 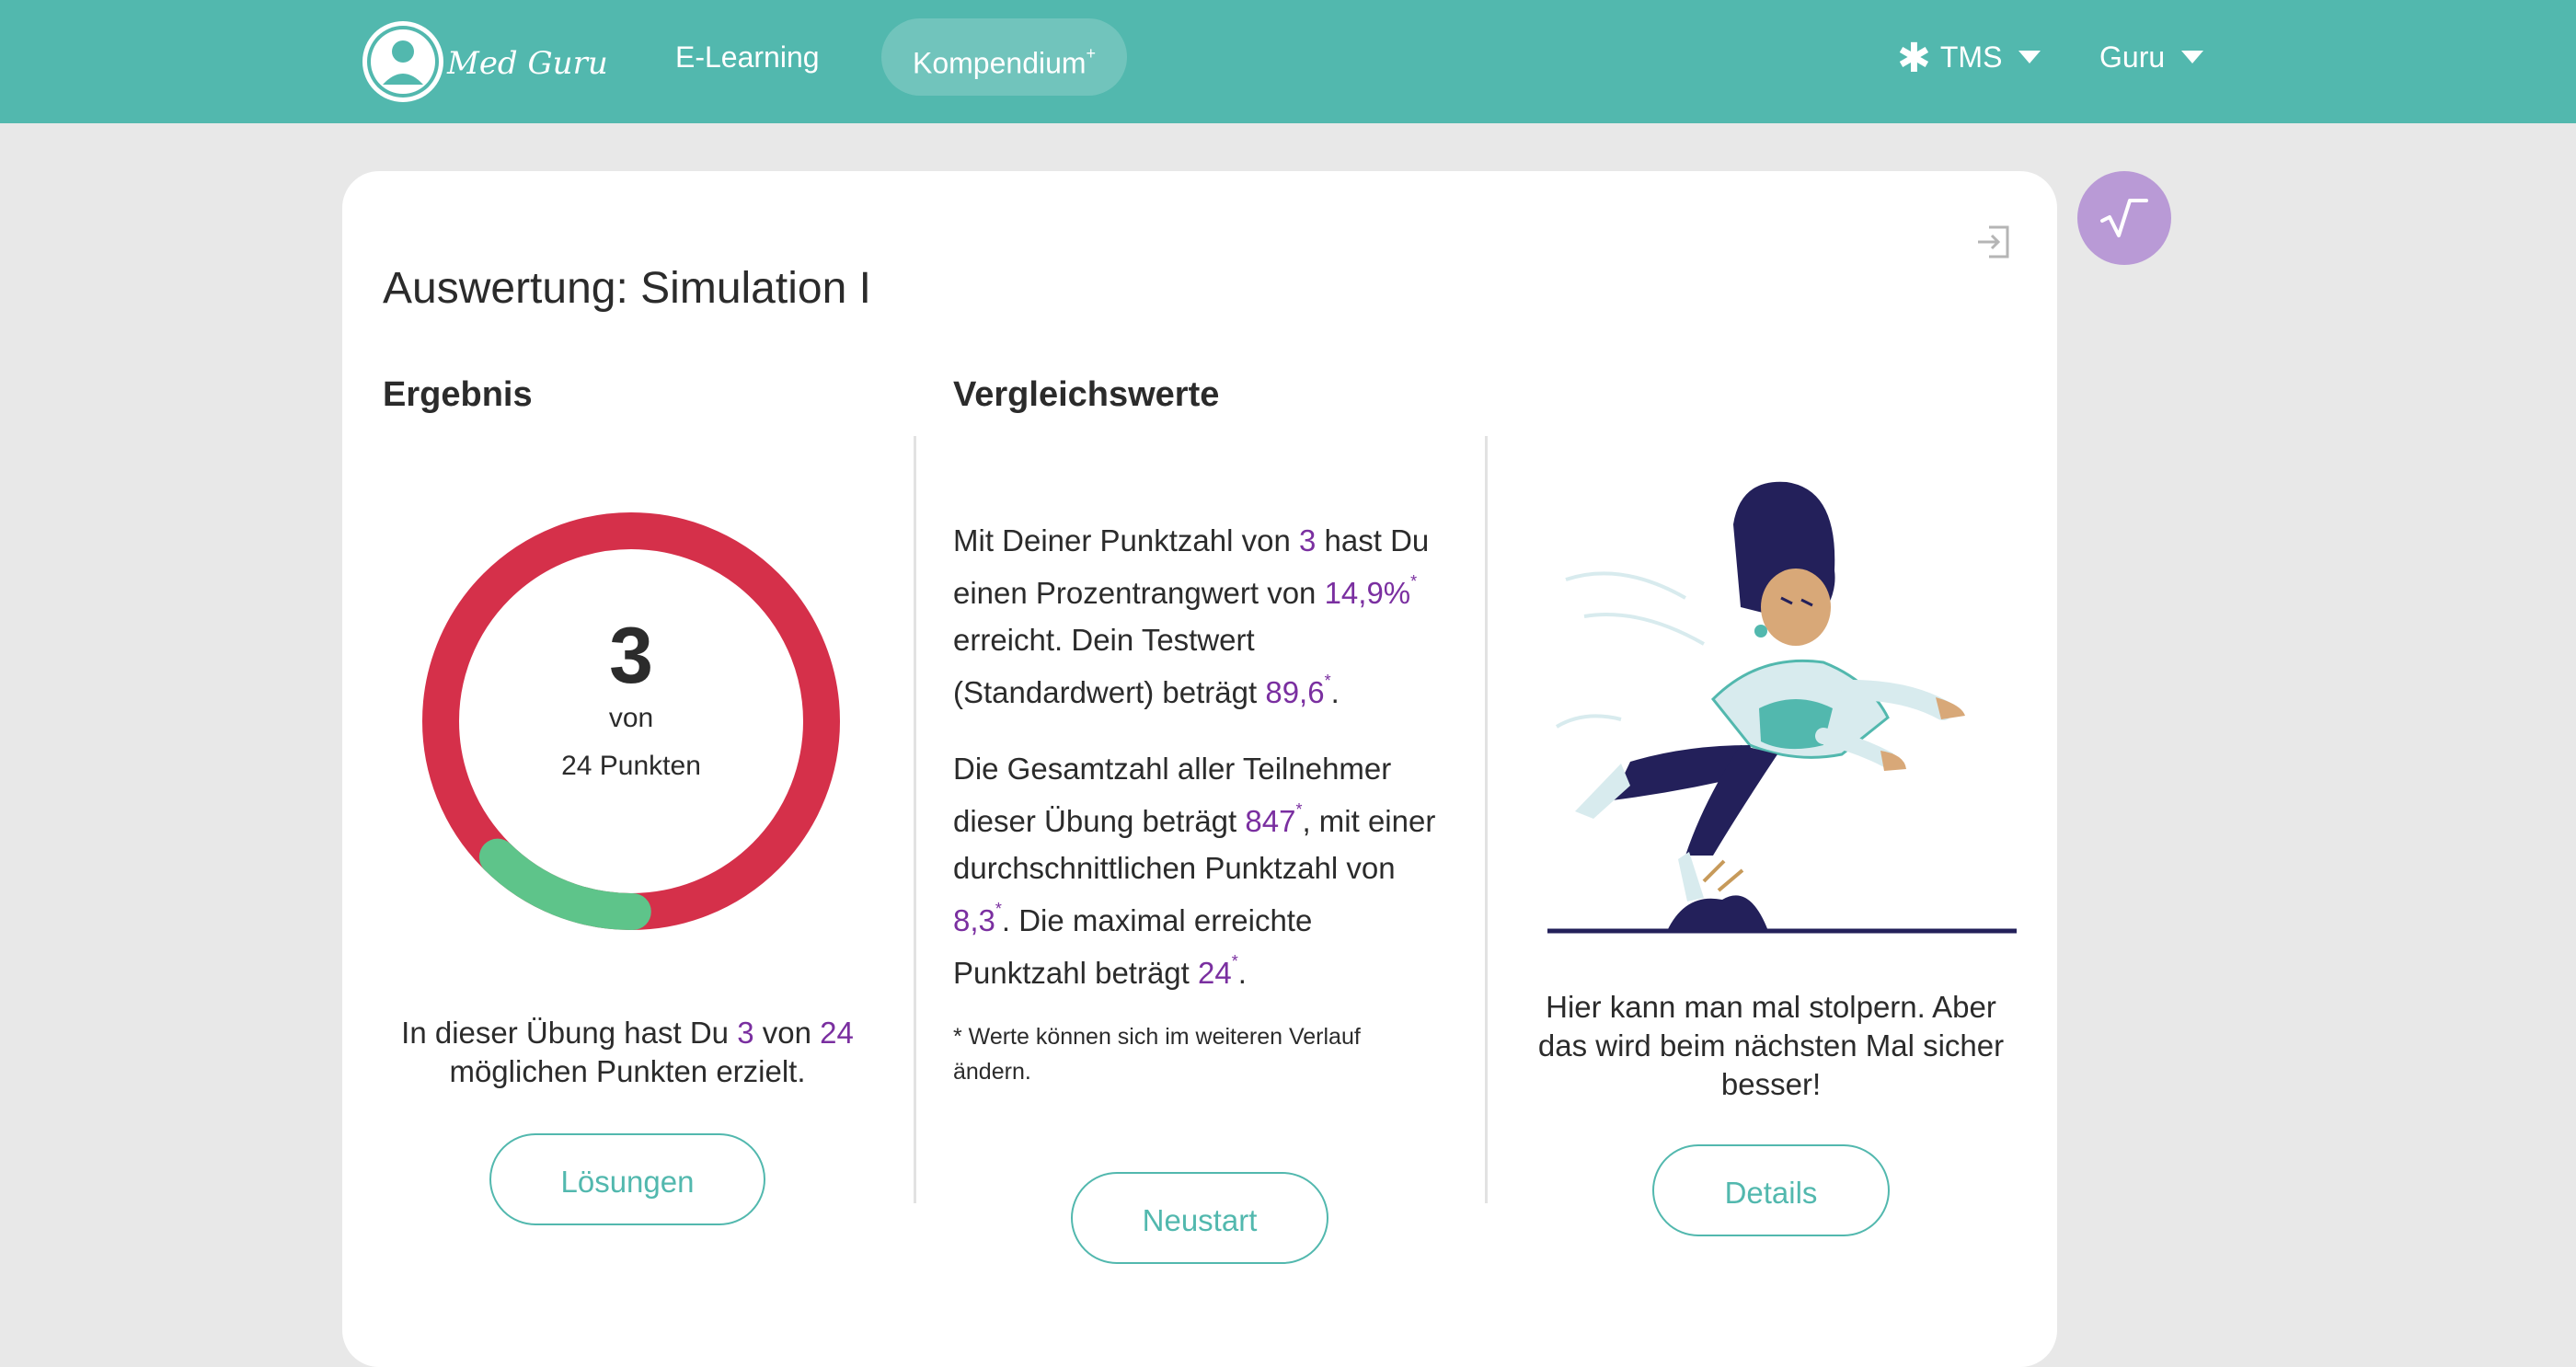 What do you see at coordinates (787, 1033) in the screenshot?
I see `result-text-mid: von` at bounding box center [787, 1033].